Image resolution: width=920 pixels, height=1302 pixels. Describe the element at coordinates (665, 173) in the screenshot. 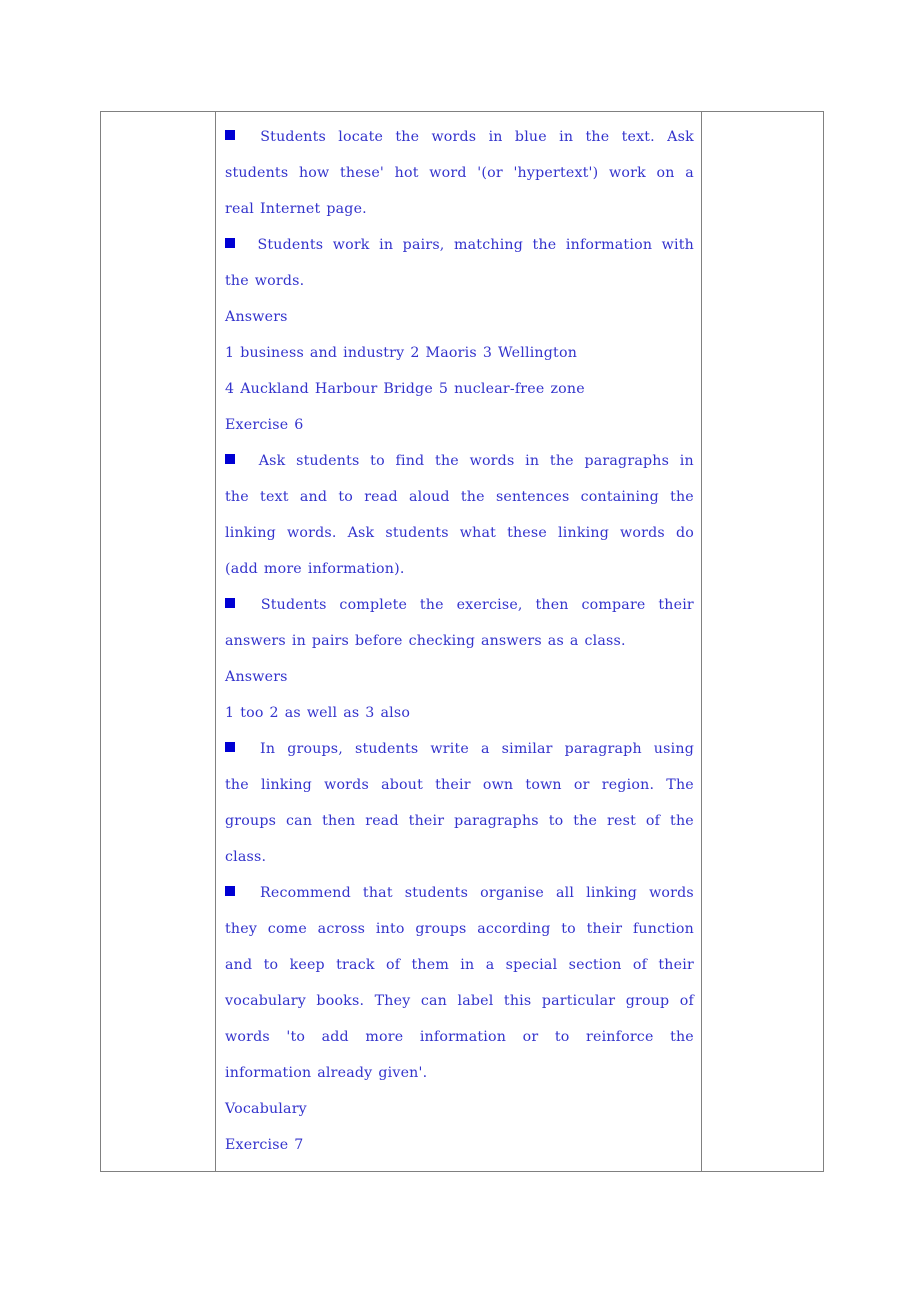

I see `word: on` at that location.